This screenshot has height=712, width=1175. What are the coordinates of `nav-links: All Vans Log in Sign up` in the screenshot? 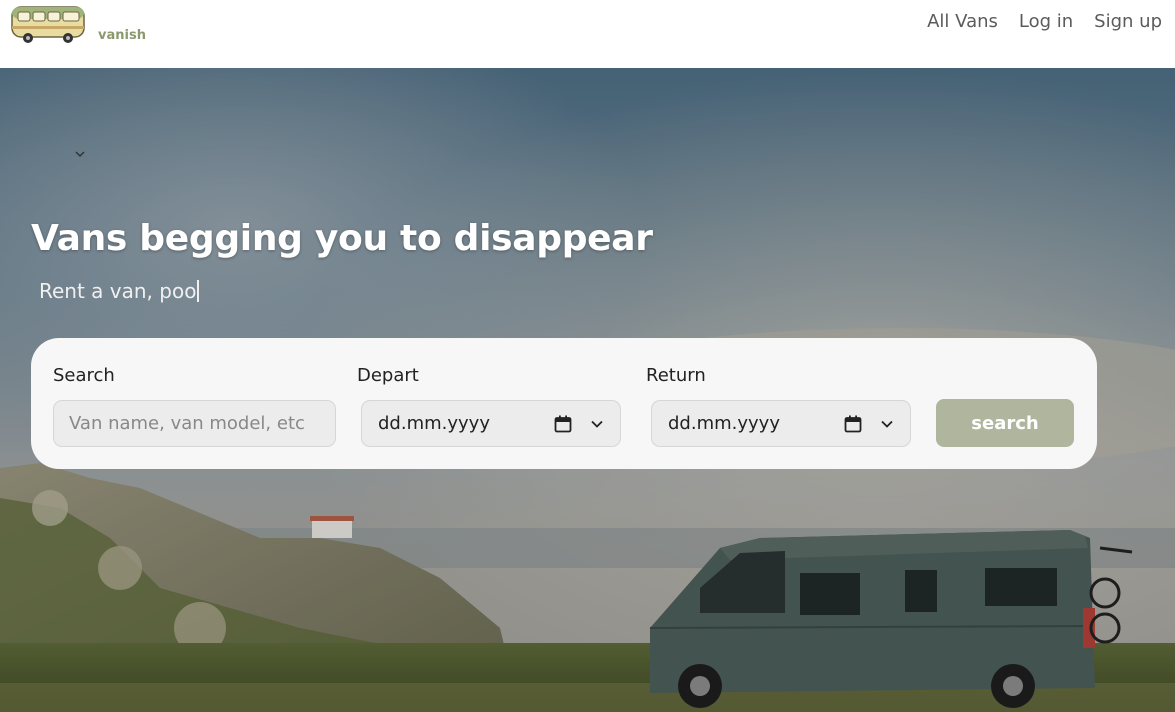 It's located at (1034, 22).